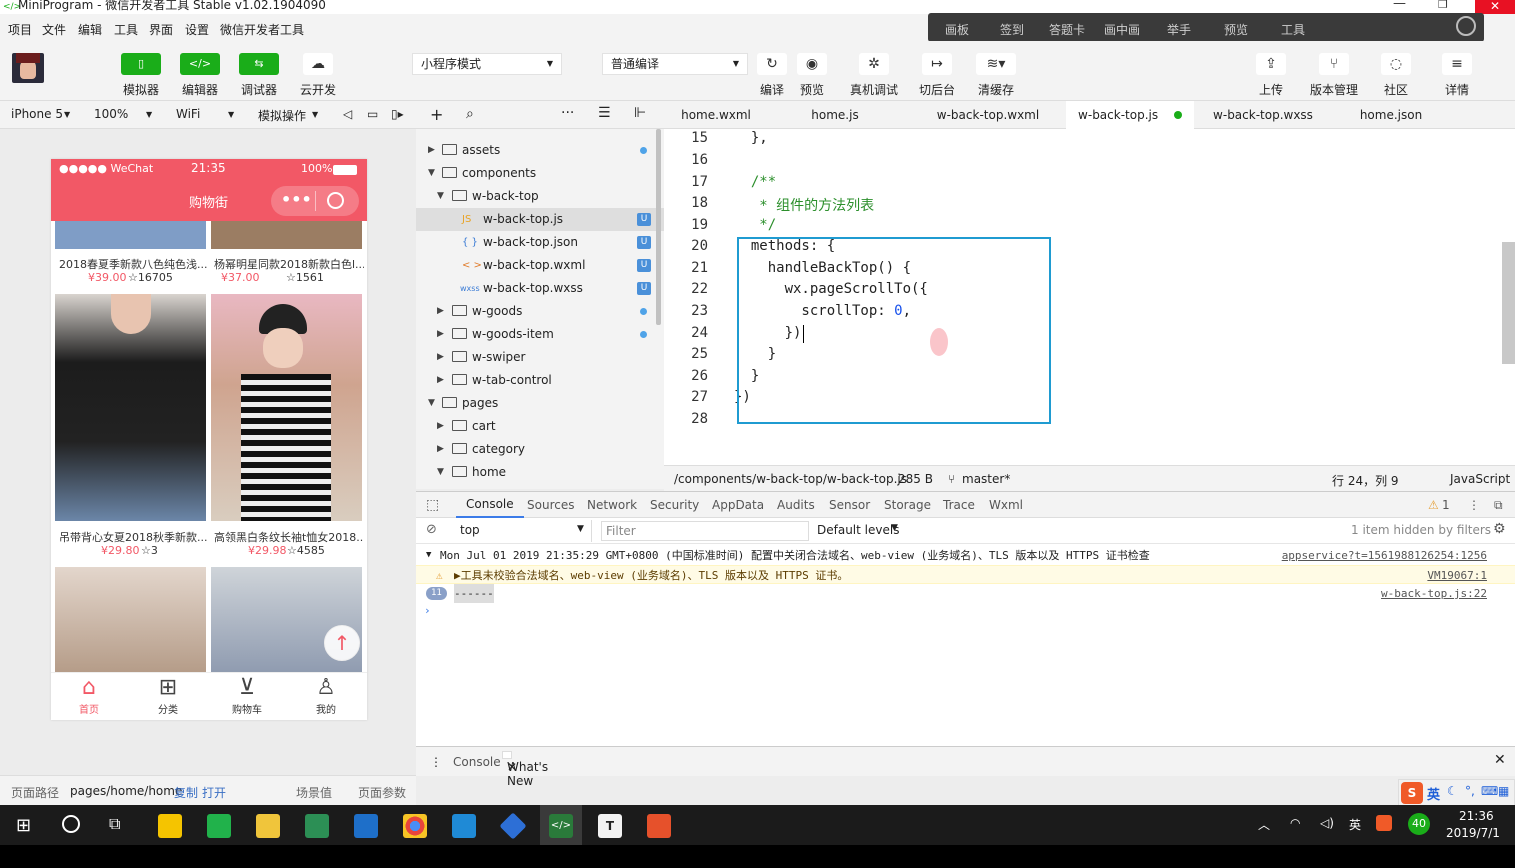 This screenshot has height=868, width=1515. What do you see at coordinates (262, 29) in the screenshot?
I see `menu-devtools: 微信开发者工具` at bounding box center [262, 29].